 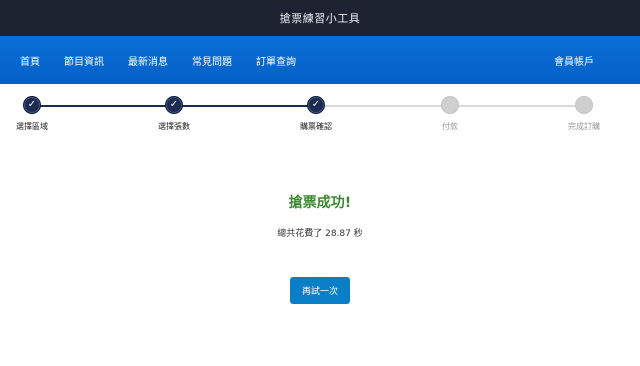 I want to click on retry-button: 再試一次, so click(x=319, y=290).